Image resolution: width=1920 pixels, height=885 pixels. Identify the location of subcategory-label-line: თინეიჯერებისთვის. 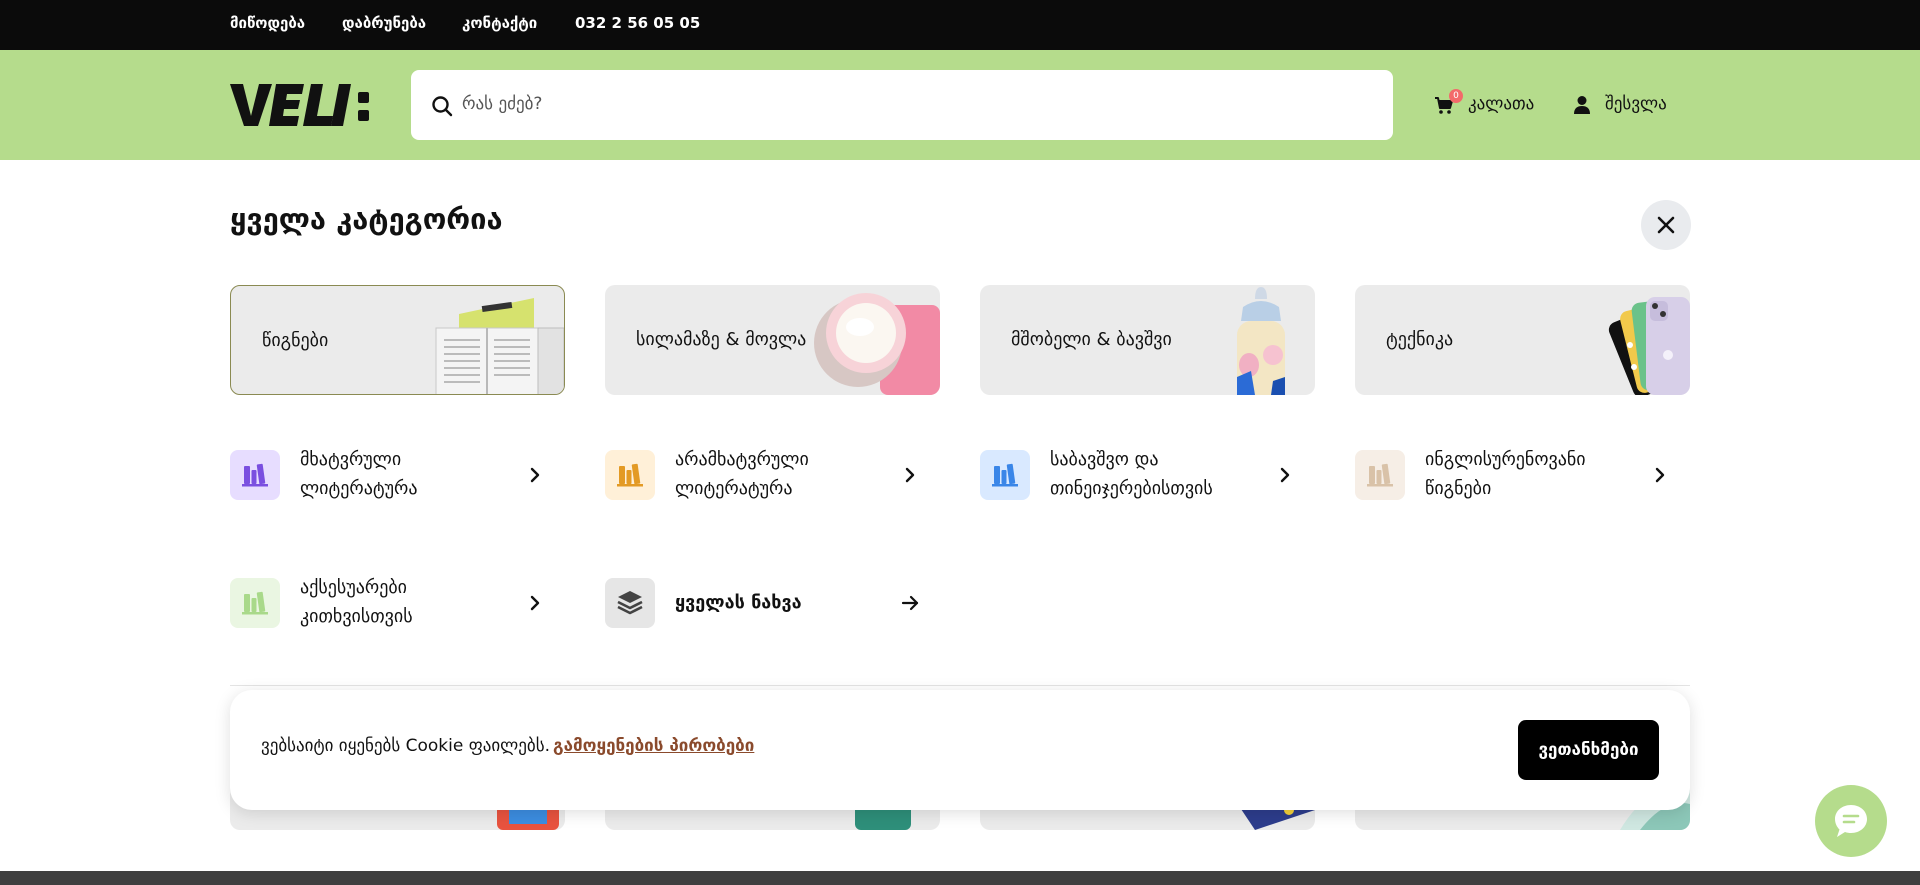
(1131, 488).